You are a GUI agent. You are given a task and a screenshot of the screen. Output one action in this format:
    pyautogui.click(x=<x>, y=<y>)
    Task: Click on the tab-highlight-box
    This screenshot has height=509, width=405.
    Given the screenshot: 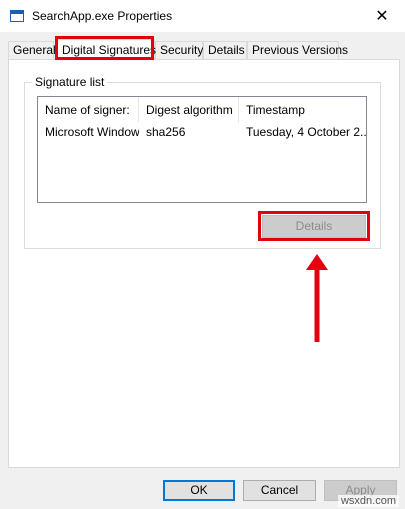 What is the action you would take?
    pyautogui.click(x=104, y=48)
    